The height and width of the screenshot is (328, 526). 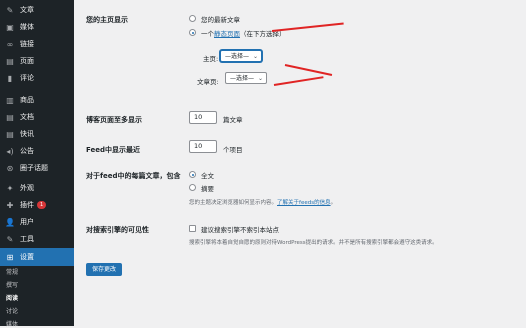 What do you see at coordinates (10, 222) in the screenshot?
I see `users-icon: 👤` at bounding box center [10, 222].